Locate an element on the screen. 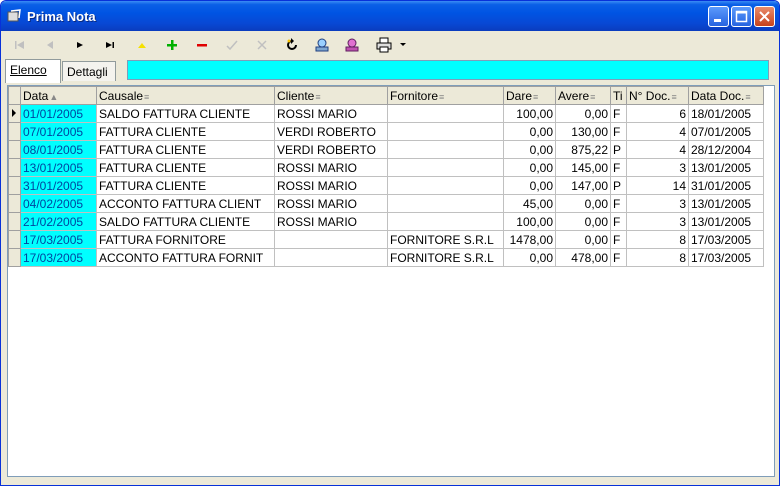  table-cell: ACCONTO FATTURA FORNIT is located at coordinates (185, 257).